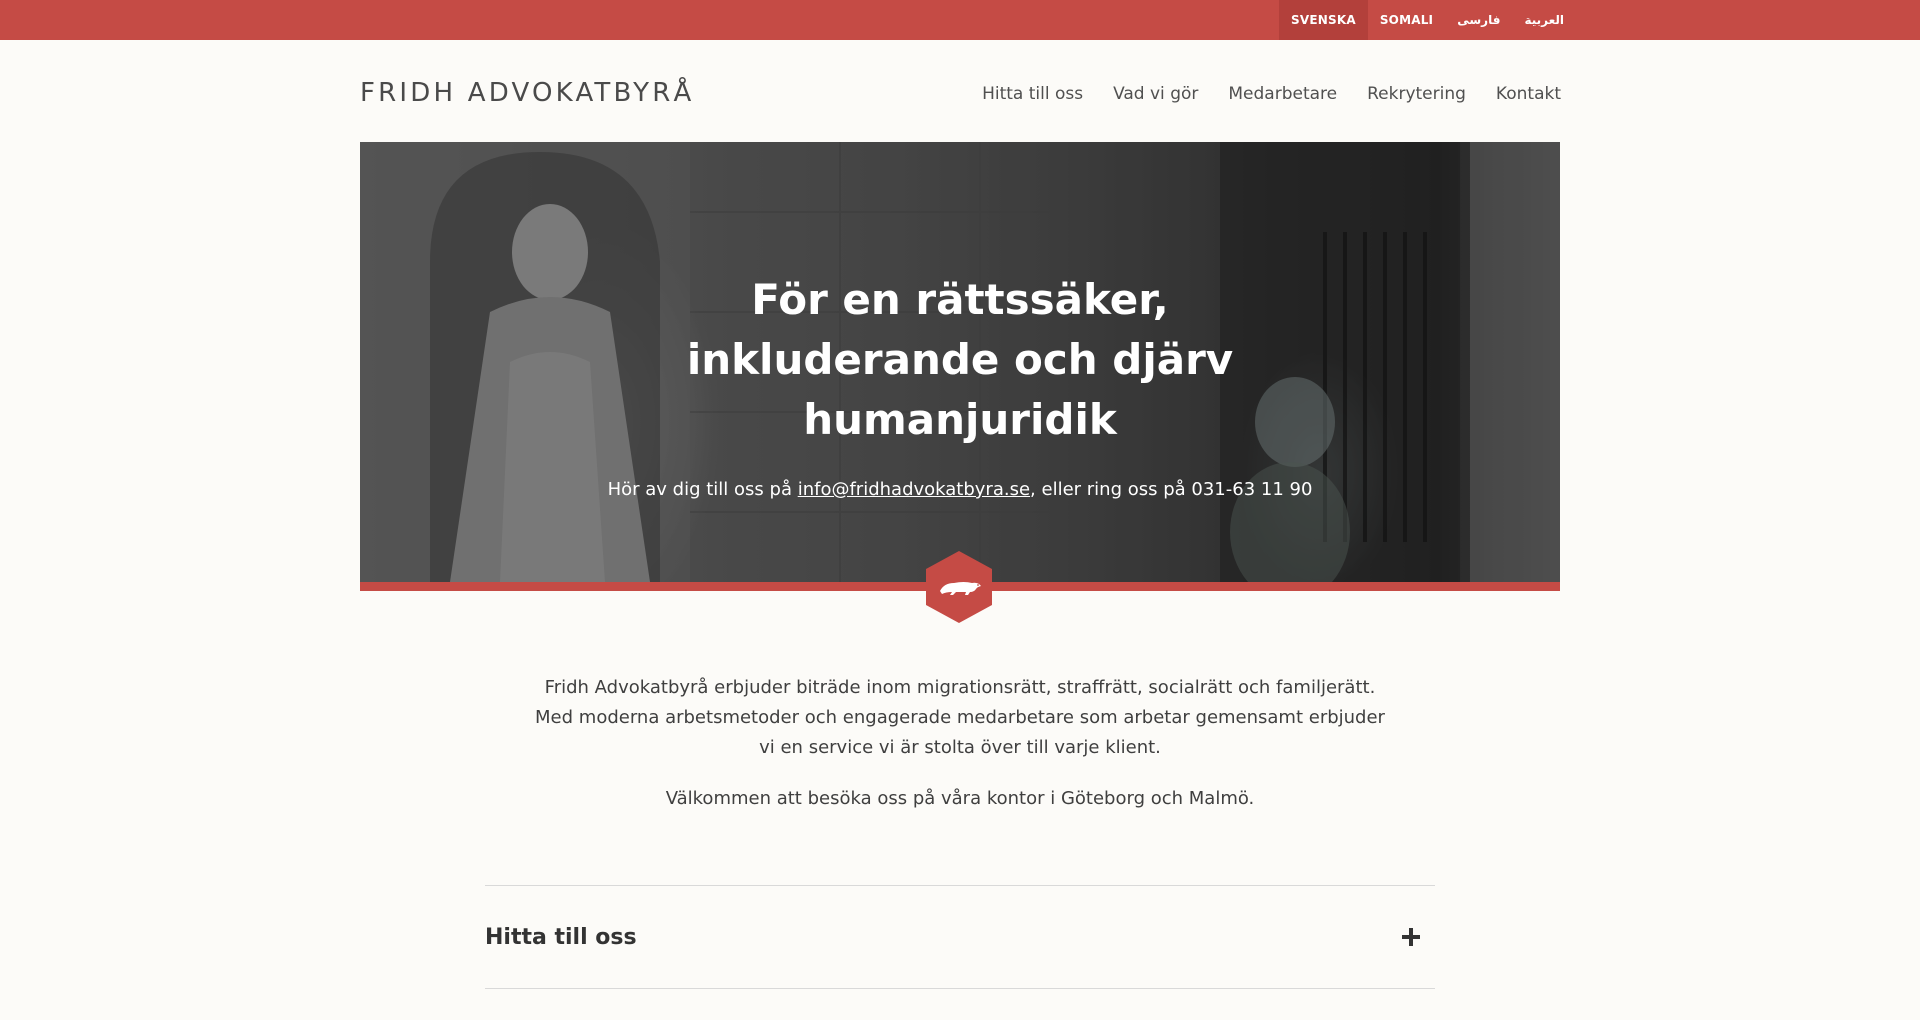 This screenshot has height=1020, width=1920. What do you see at coordinates (527, 93) in the screenshot?
I see `site-logo: FRIDH ADVOKATBYRÅ` at bounding box center [527, 93].